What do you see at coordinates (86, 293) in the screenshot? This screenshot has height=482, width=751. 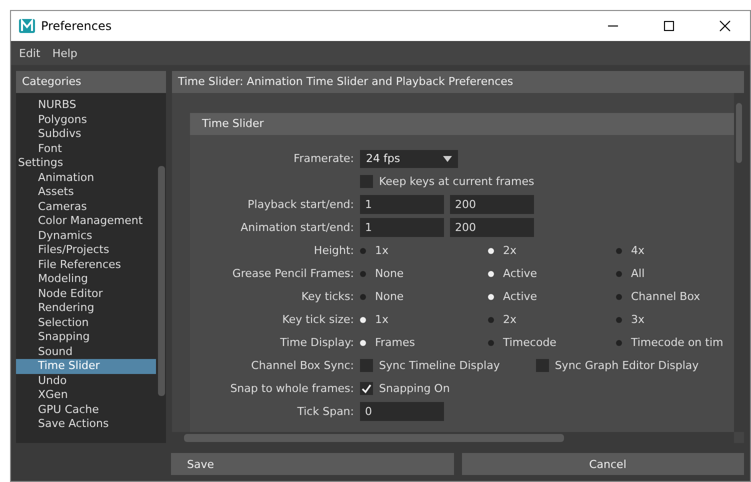 I see `category-item: Node Editor` at bounding box center [86, 293].